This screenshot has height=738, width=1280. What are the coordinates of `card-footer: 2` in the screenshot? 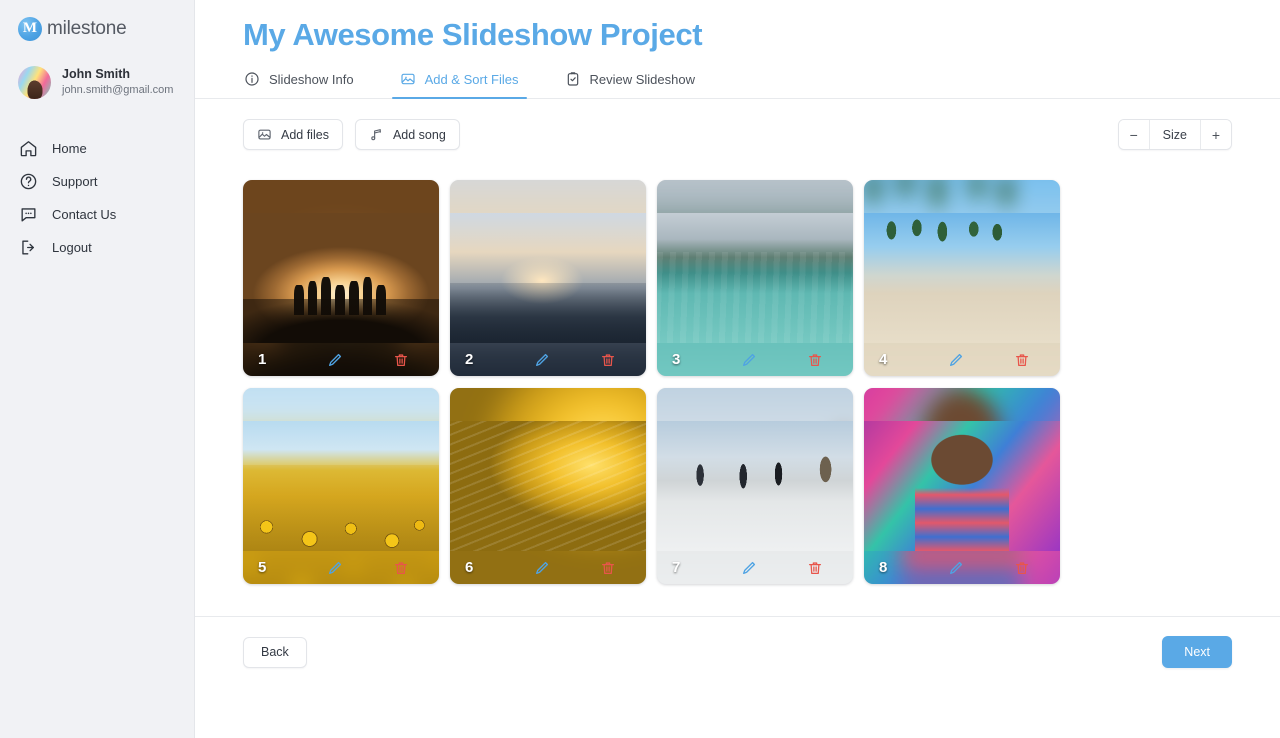 It's located at (548, 359).